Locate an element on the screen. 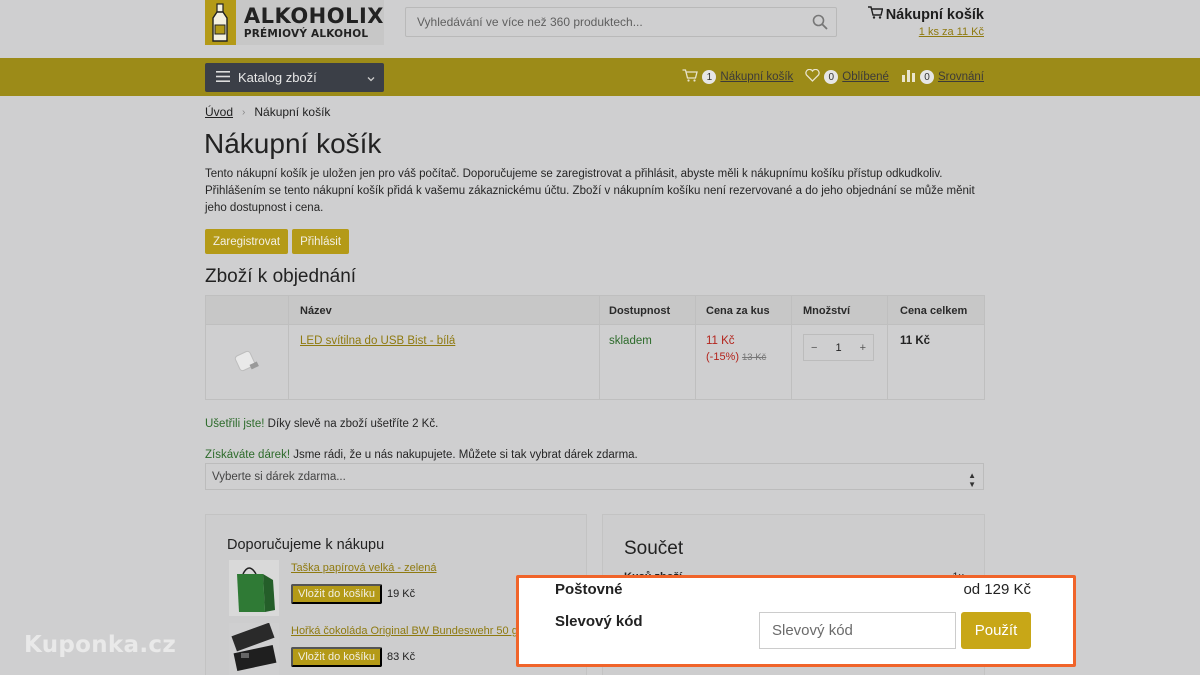 The image size is (1200, 675). gift-select: Vyberte si dárek zdarma... ▲ ▼ is located at coordinates (594, 476).